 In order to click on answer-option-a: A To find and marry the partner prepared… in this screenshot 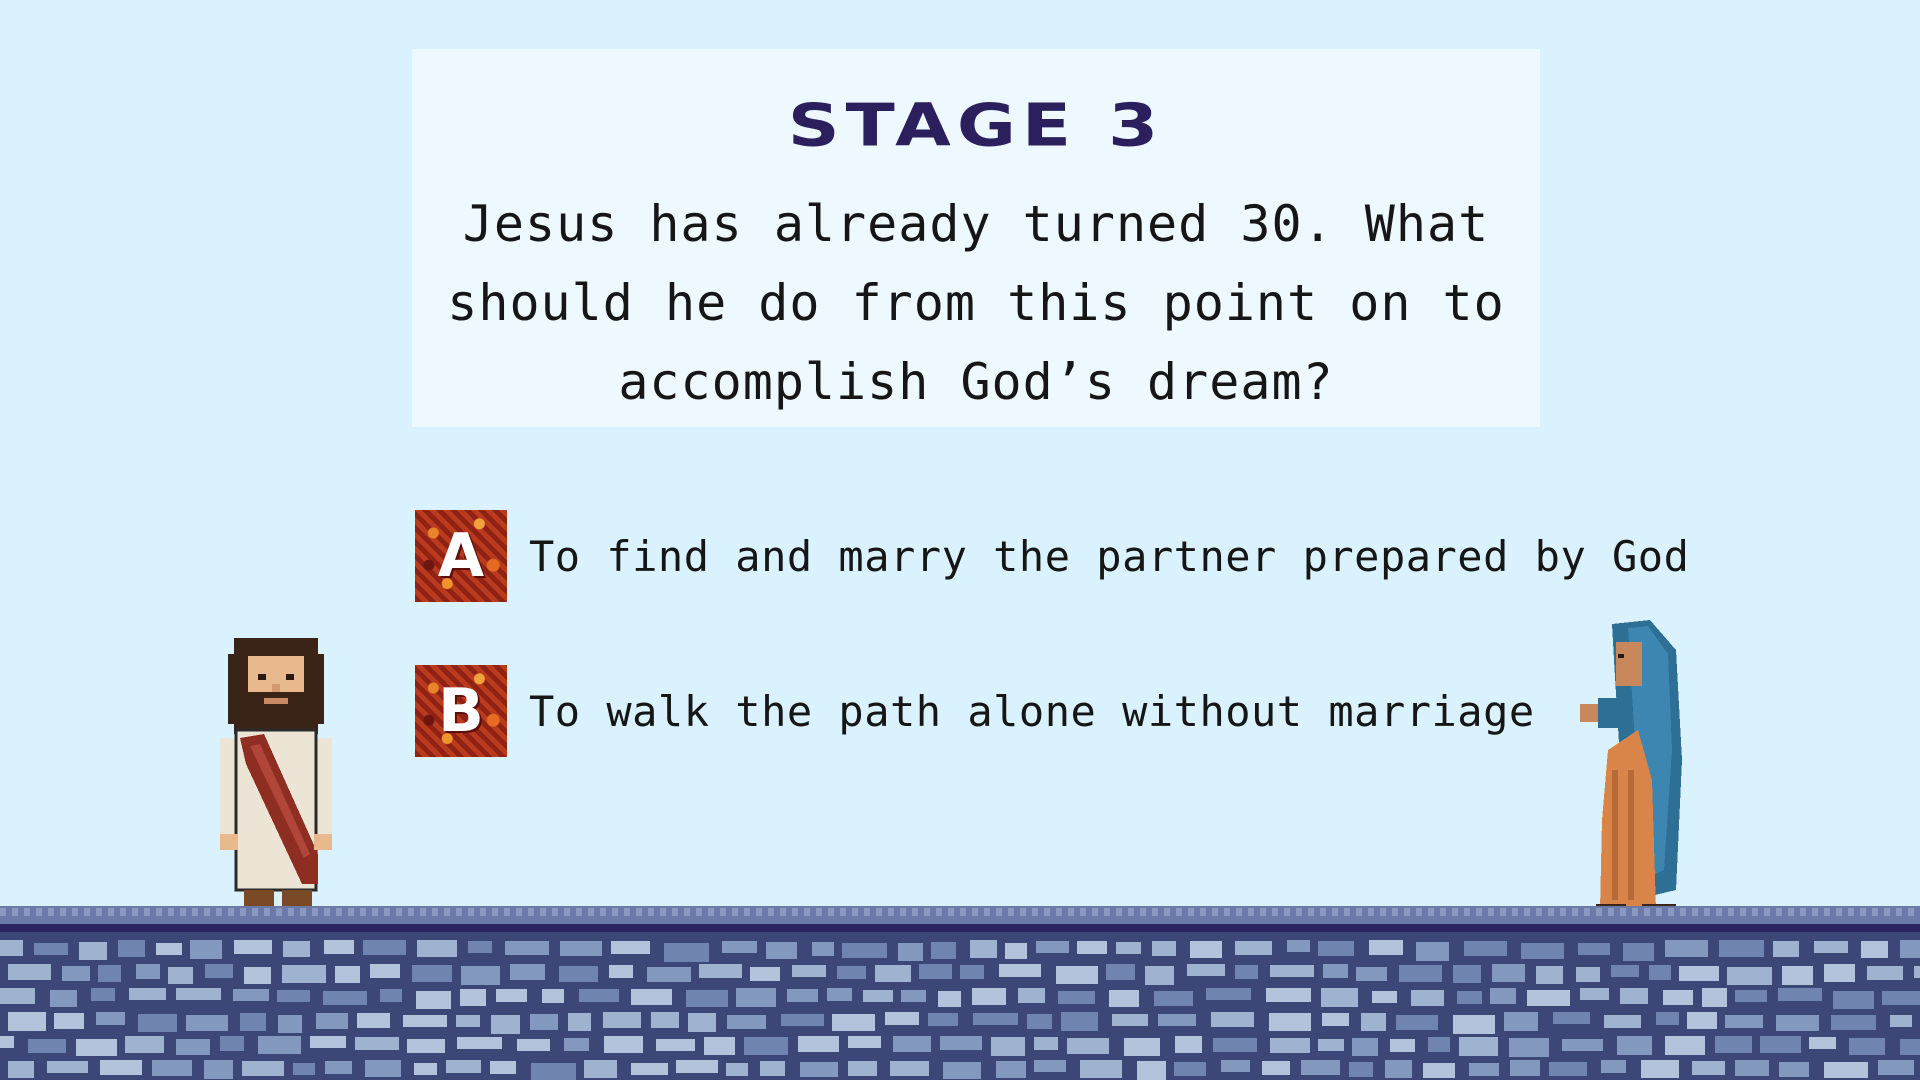, I will do `click(1052, 556)`.